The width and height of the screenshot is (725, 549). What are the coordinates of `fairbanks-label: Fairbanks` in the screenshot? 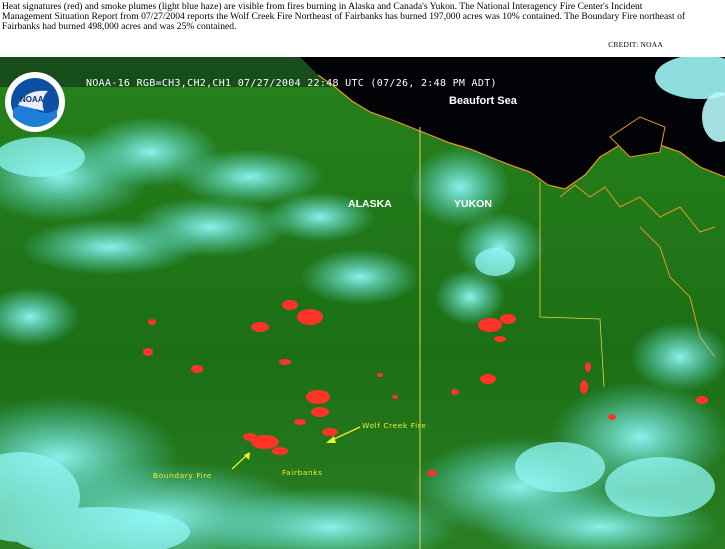 It's located at (302, 472).